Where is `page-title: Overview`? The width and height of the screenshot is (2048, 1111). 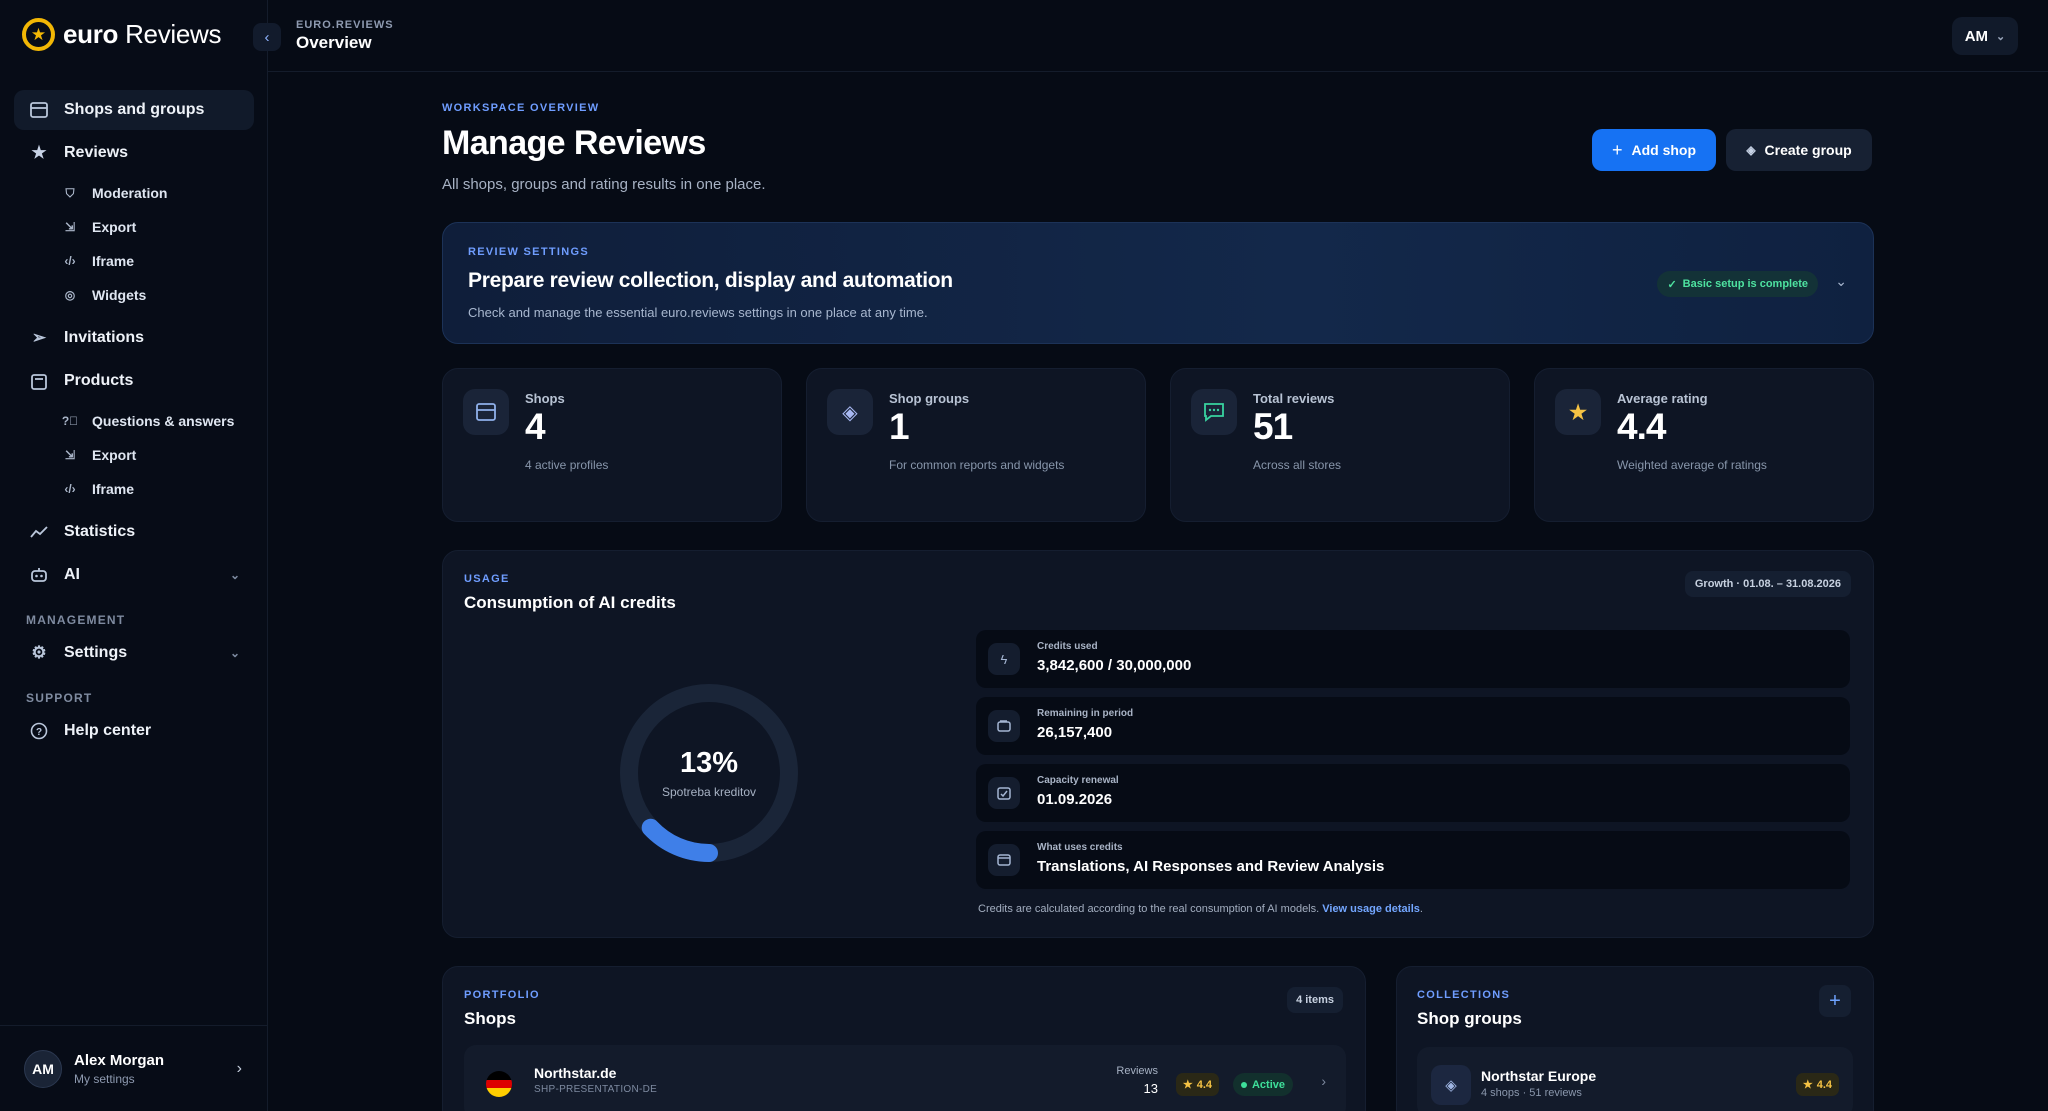
page-title: Overview is located at coordinates (334, 42).